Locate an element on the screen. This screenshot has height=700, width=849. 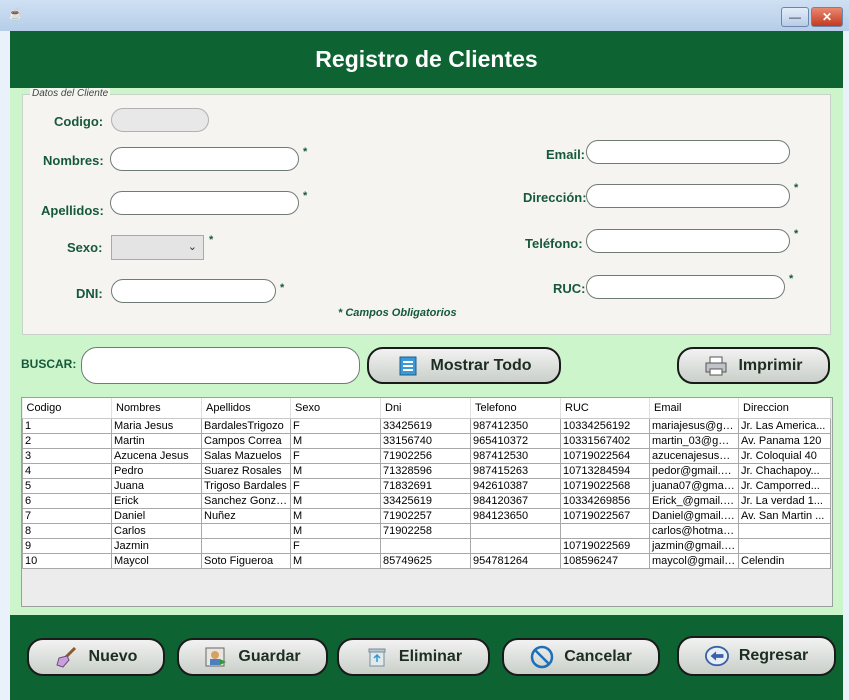
table-cell: Carlos is located at coordinates (156, 531).